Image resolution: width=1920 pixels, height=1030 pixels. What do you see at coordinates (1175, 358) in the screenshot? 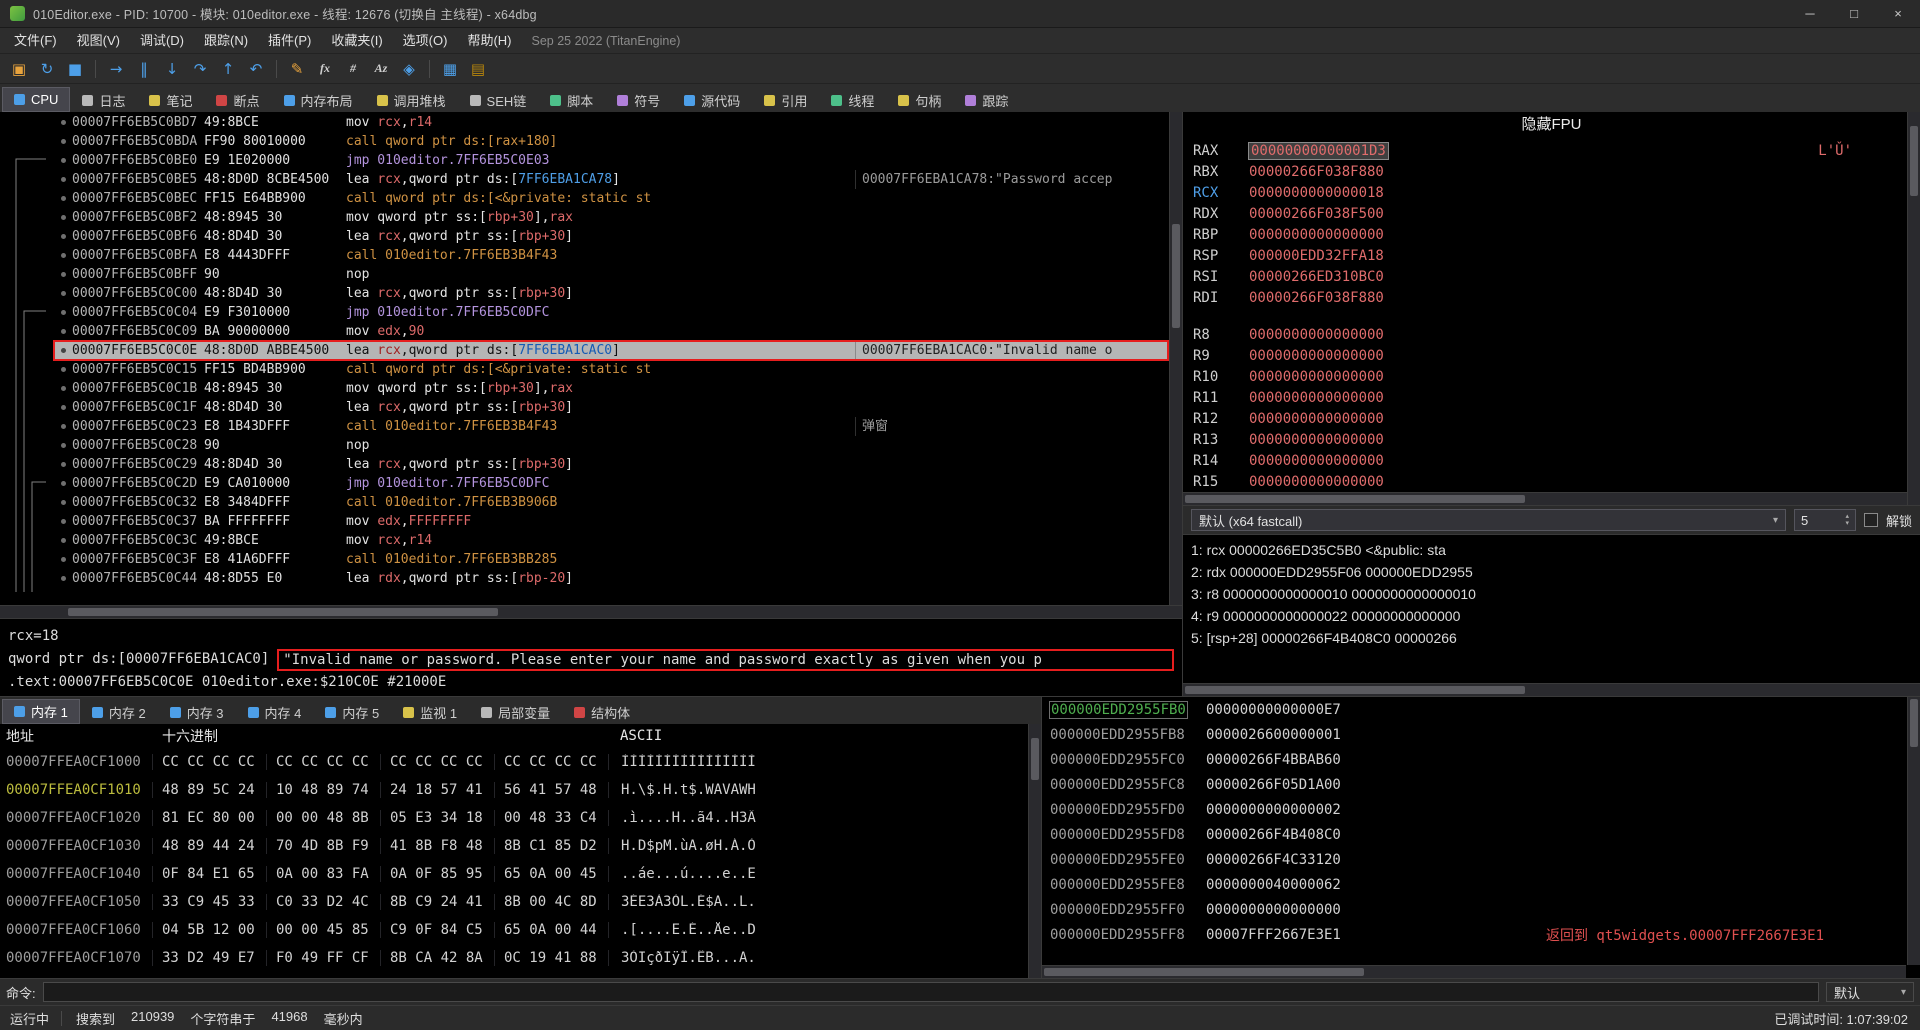
I see `disasm-vertical-scrollbar` at bounding box center [1175, 358].